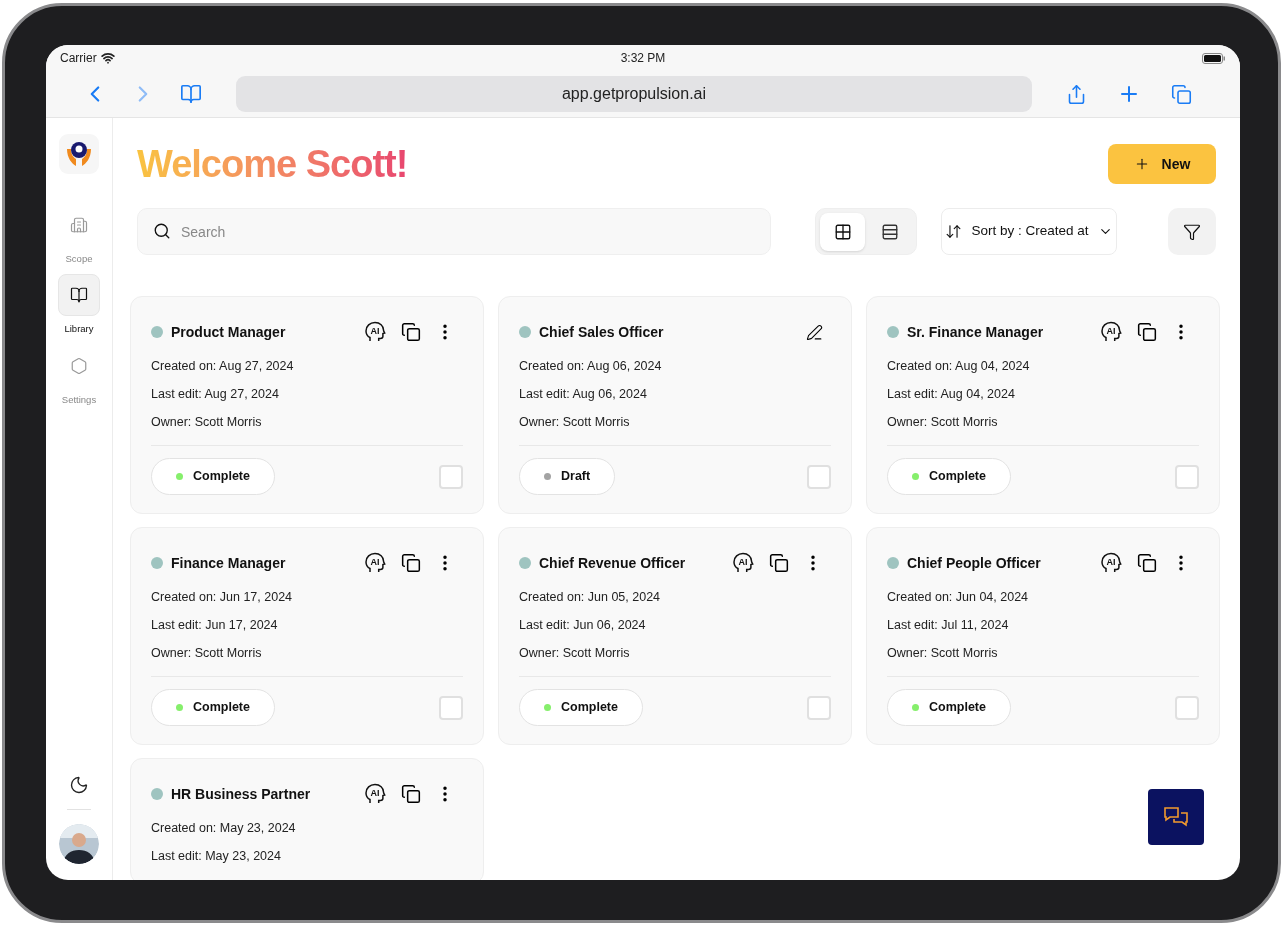 The height and width of the screenshot is (926, 1283). What do you see at coordinates (79, 785) in the screenshot?
I see `dark-mode-icon` at bounding box center [79, 785].